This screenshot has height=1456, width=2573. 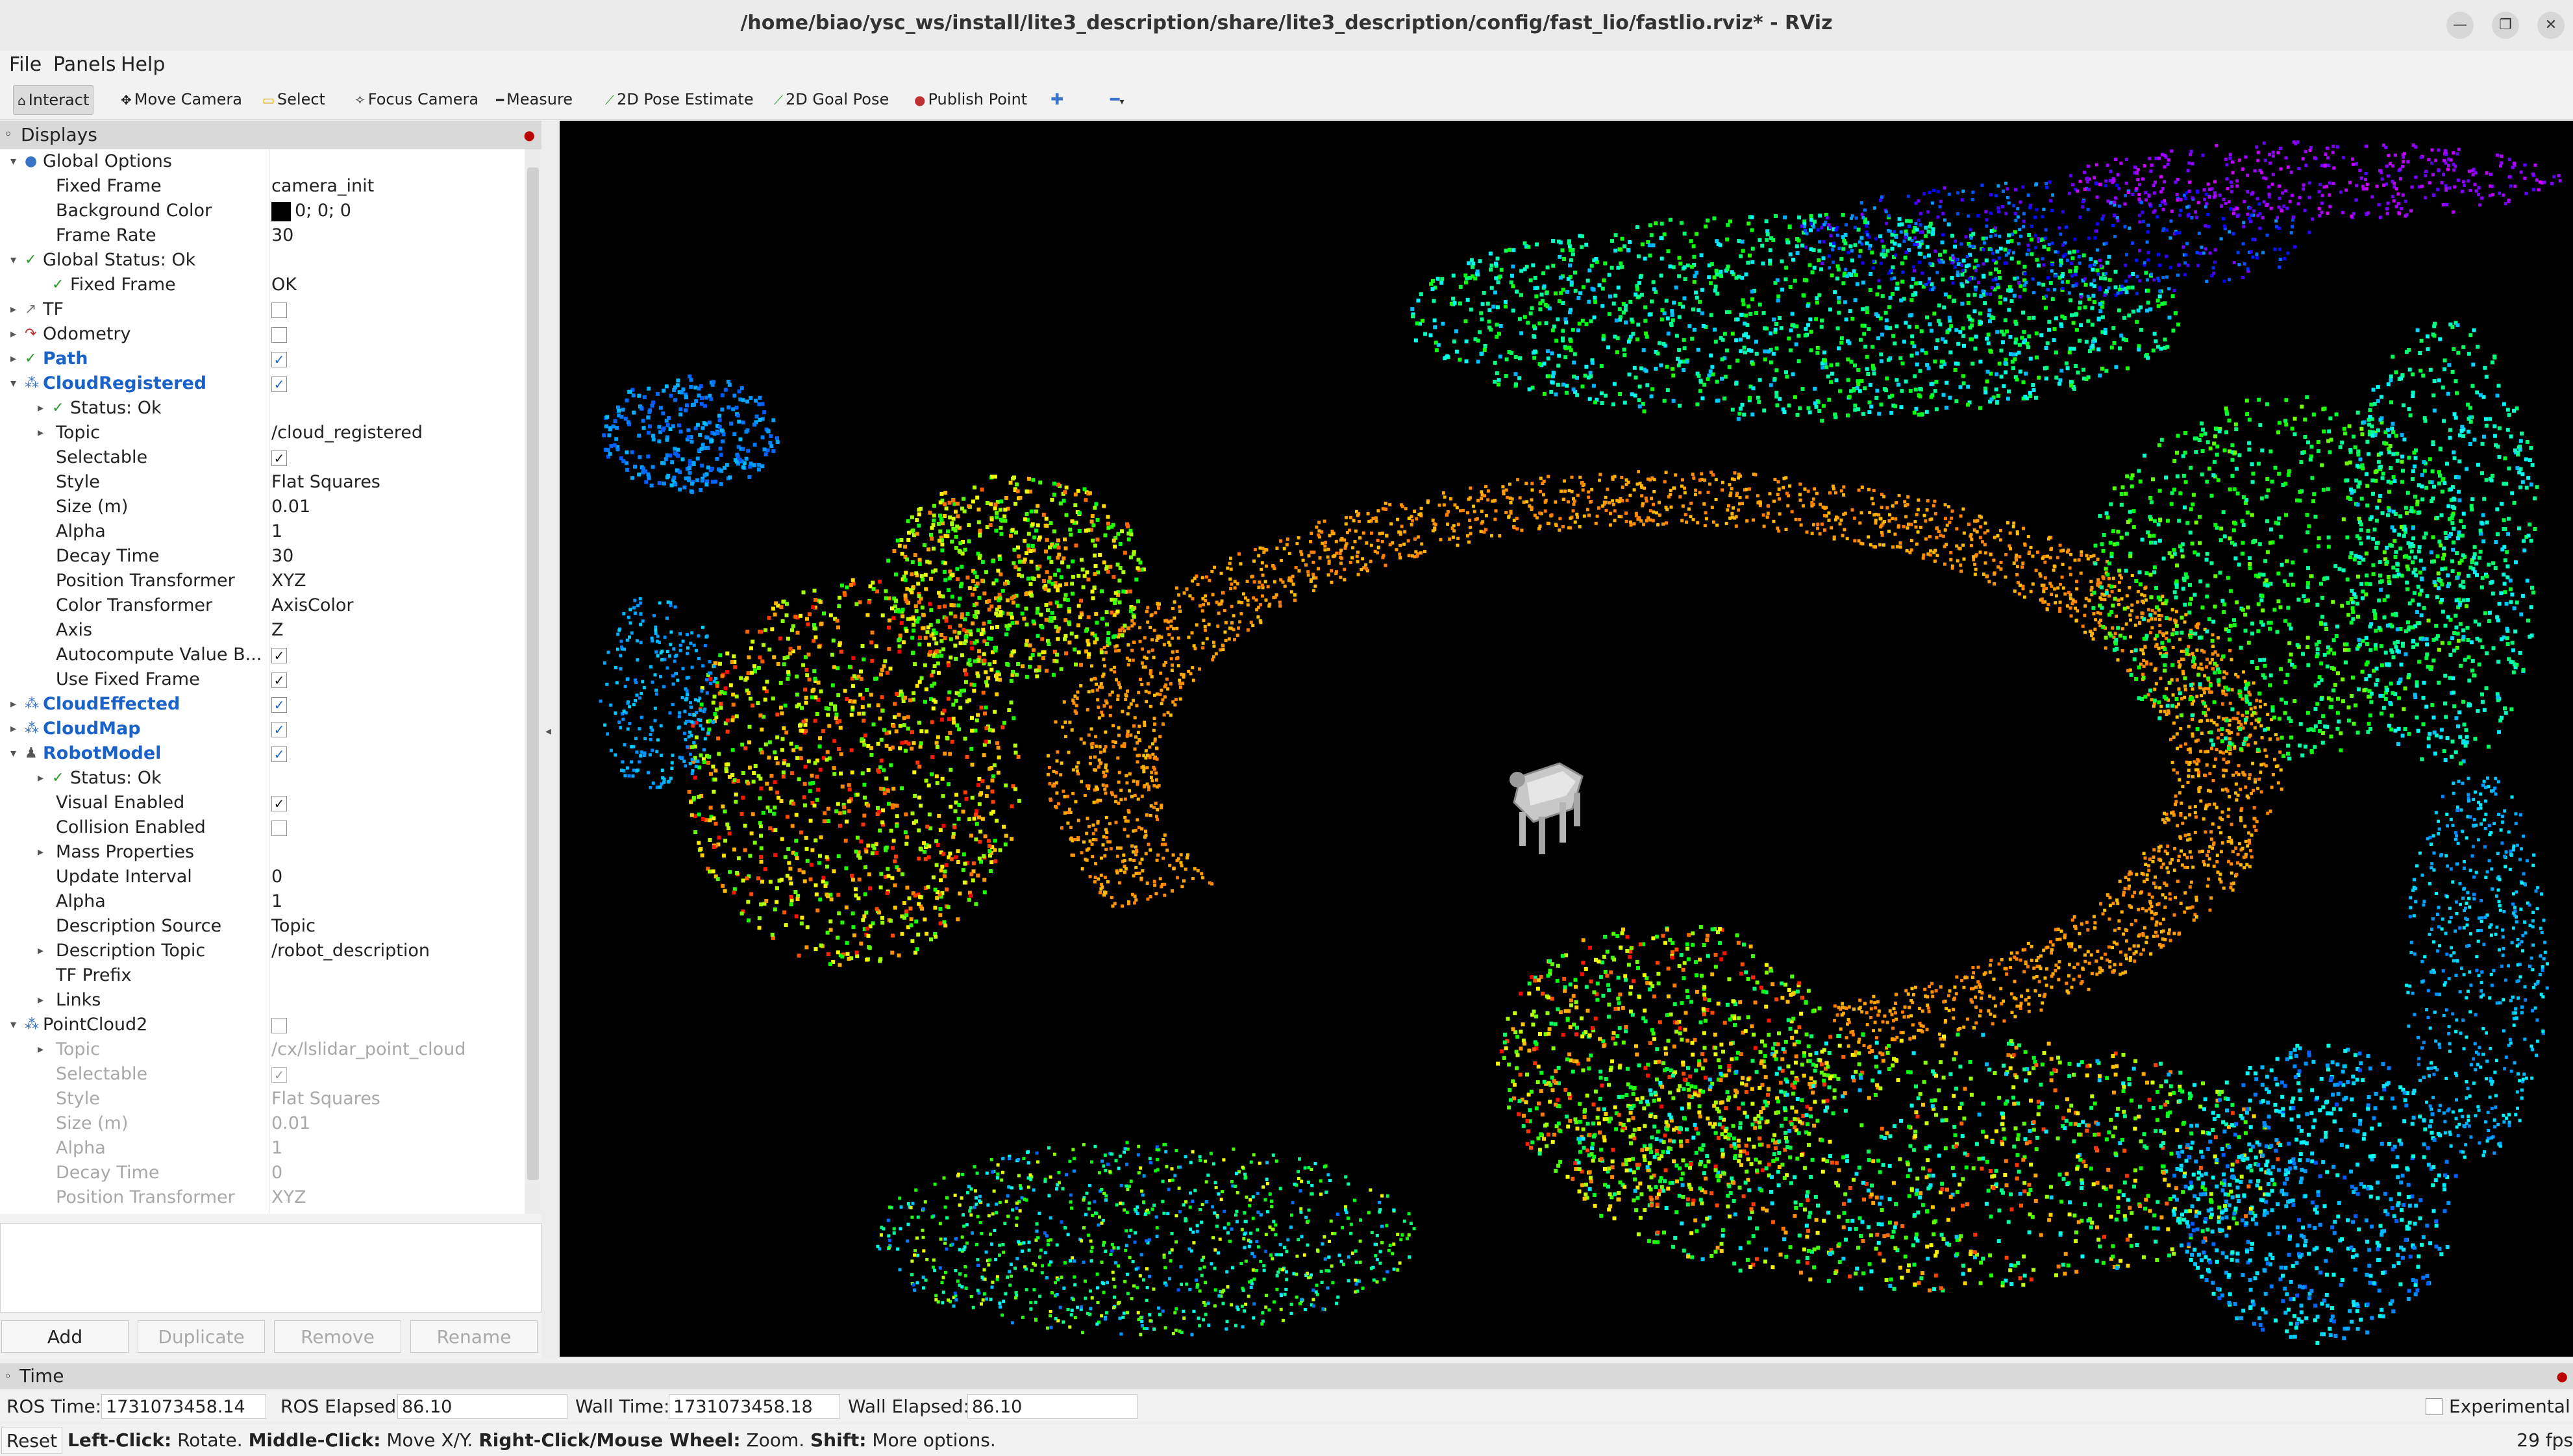 What do you see at coordinates (284, 285) in the screenshot?
I see `tree-row-value: OK` at bounding box center [284, 285].